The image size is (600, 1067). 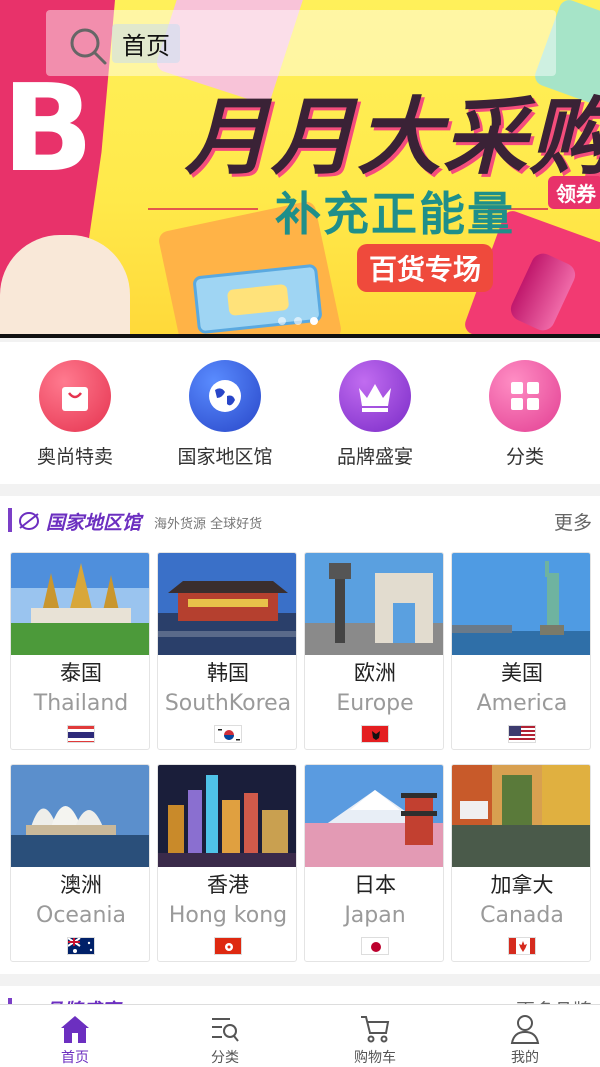 I want to click on search-input: 首页, so click(x=146, y=43).